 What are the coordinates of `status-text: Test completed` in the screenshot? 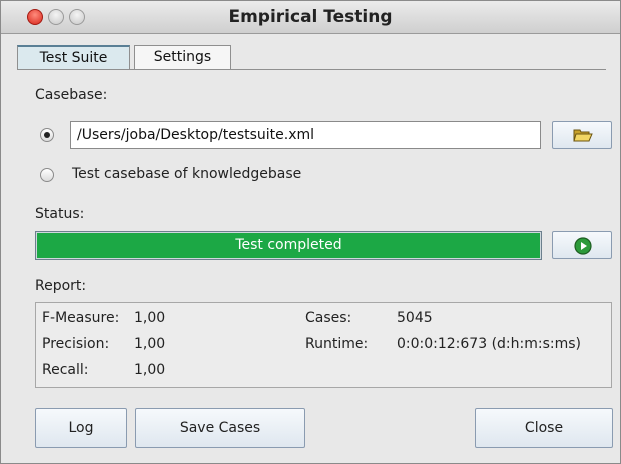 It's located at (288, 245).